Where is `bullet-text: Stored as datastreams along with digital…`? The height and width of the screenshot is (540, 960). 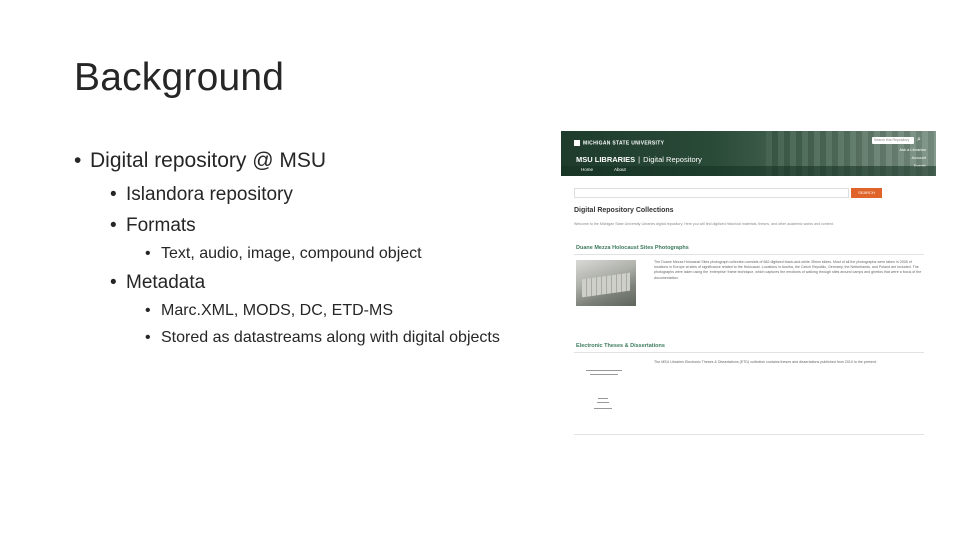 bullet-text: Stored as datastreams along with digital… is located at coordinates (330, 337).